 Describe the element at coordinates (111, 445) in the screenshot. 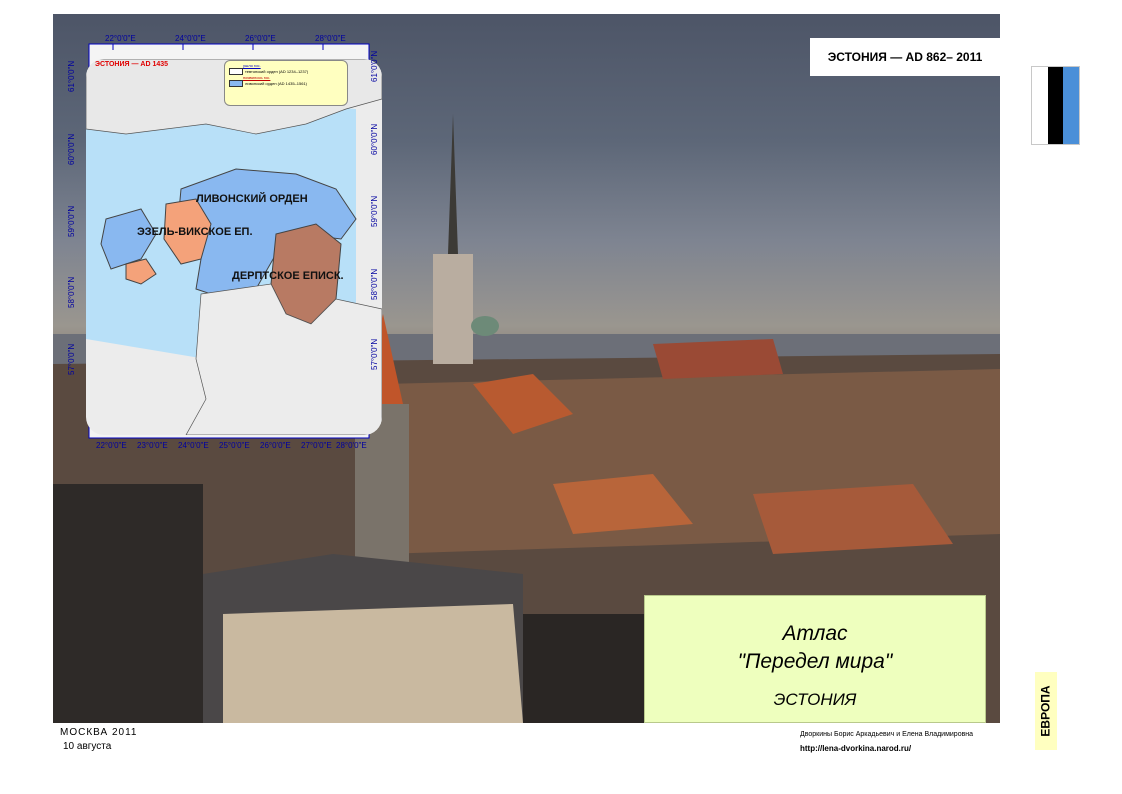

I see `tick-bottom-0: 22°0'0"E` at that location.